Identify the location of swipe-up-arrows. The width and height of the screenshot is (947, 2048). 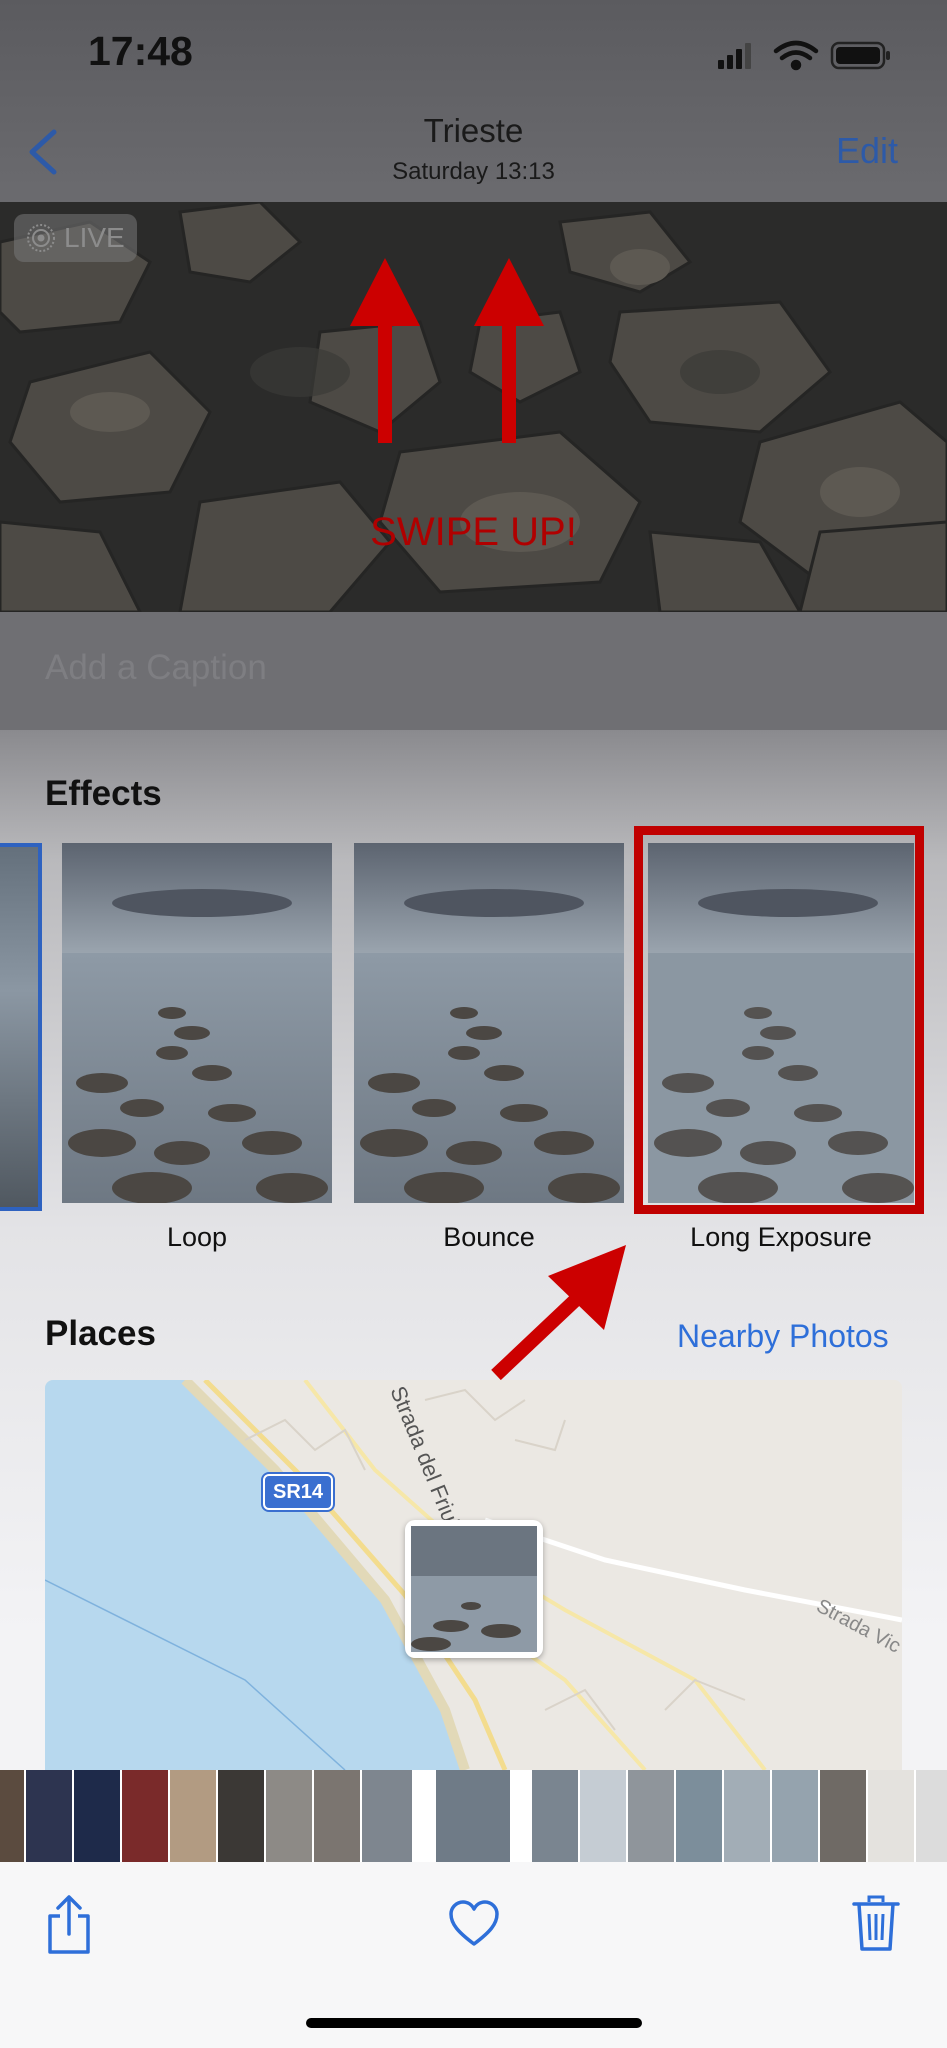
(450, 353).